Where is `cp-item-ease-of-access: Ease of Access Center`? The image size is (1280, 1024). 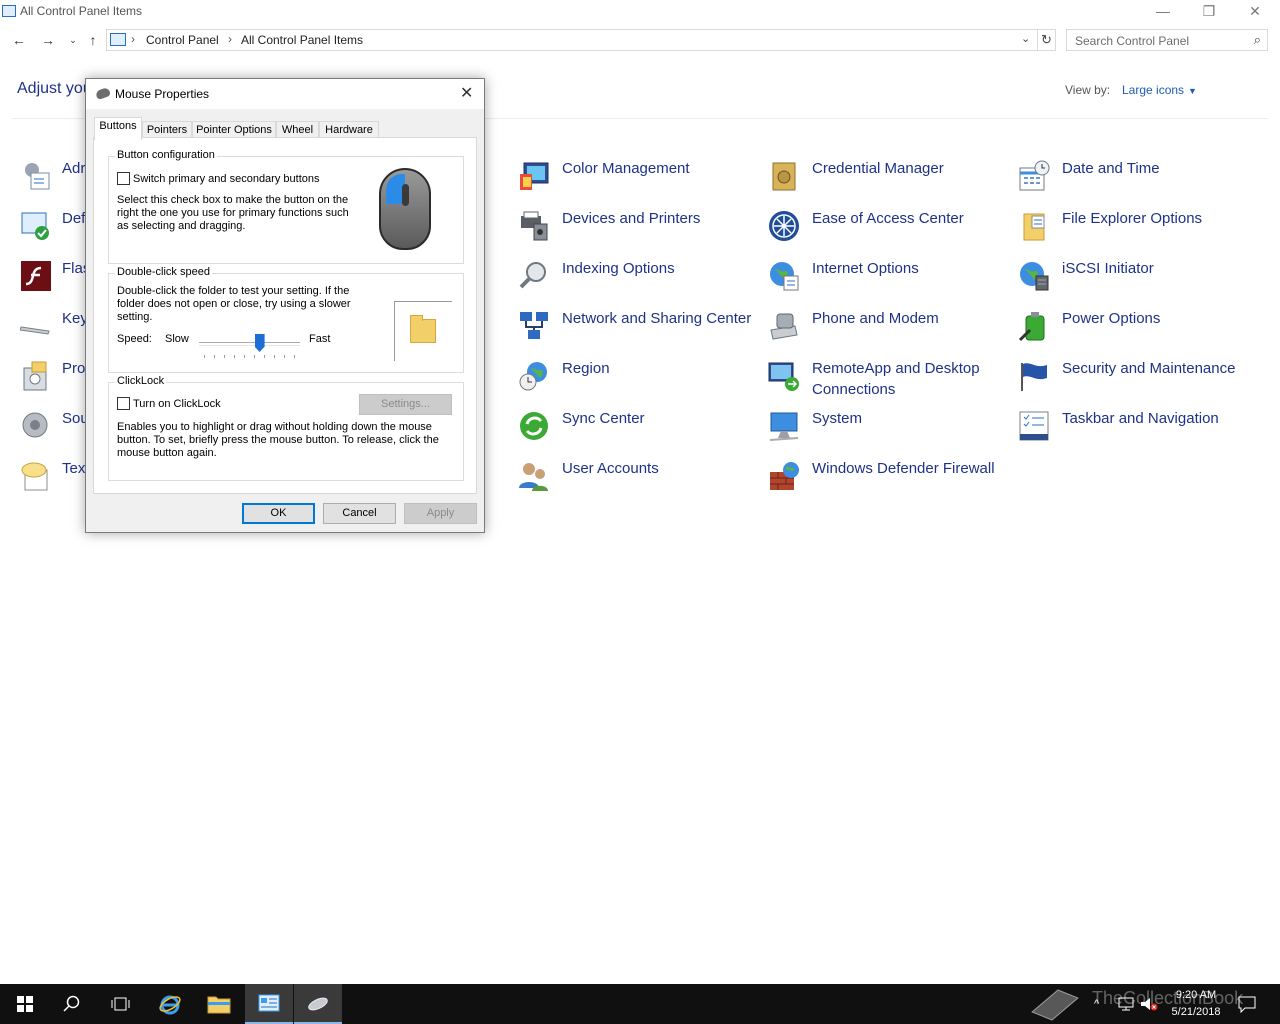 cp-item-ease-of-access: Ease of Access Center is located at coordinates (888, 230).